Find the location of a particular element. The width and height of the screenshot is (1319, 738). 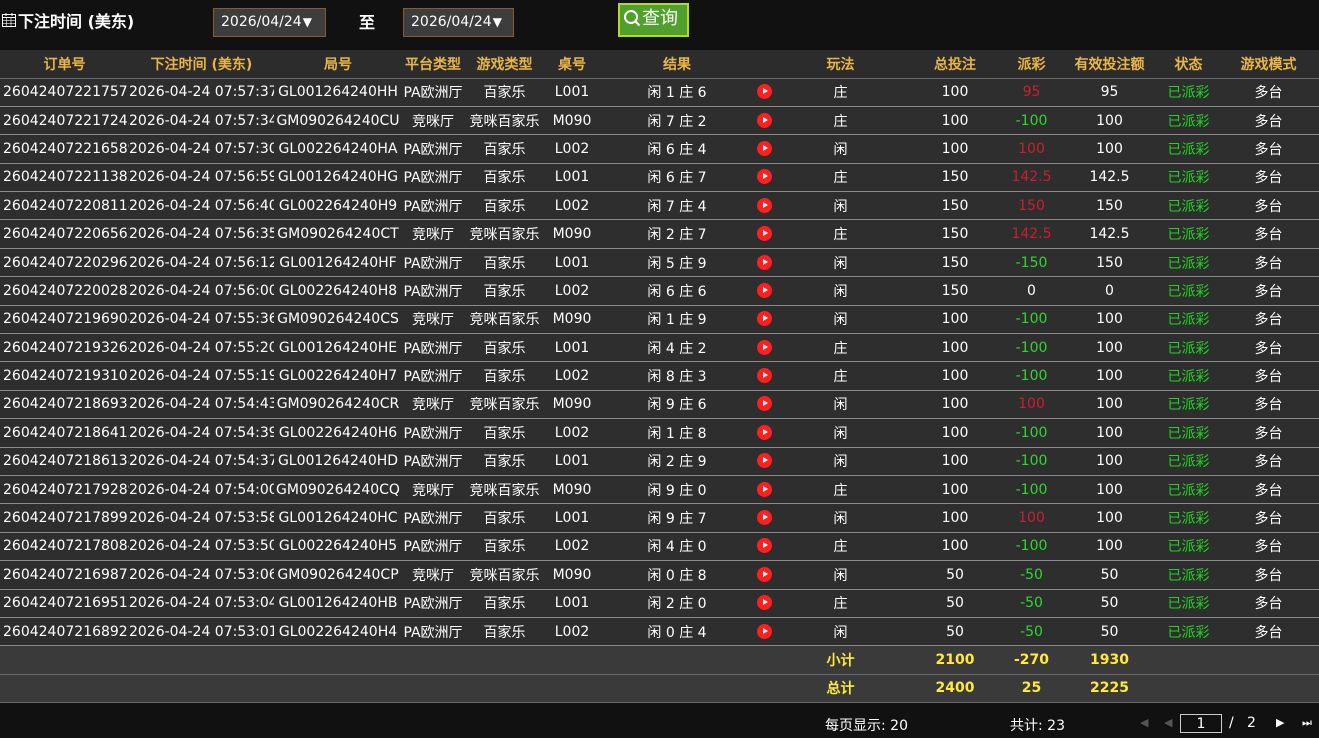

cell-result: 闲 9 庄 6 is located at coordinates (677, 405).